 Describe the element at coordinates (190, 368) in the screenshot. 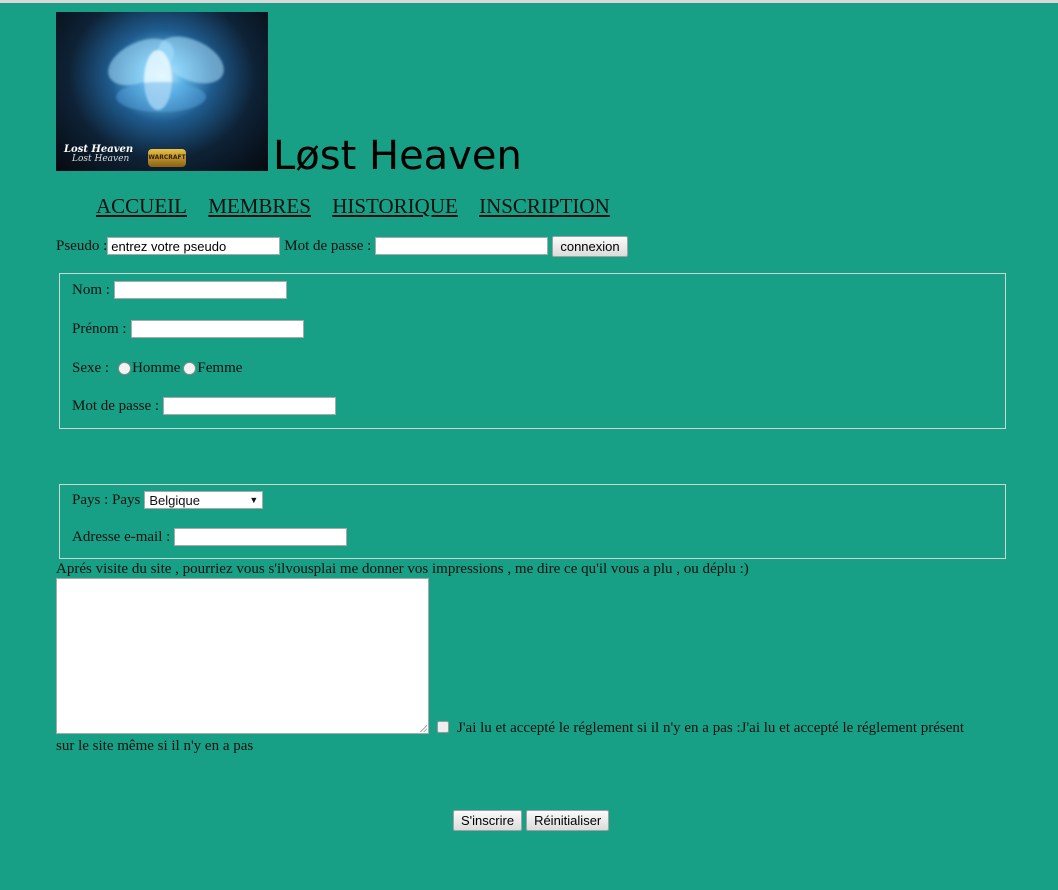

I see `femme-radio` at that location.